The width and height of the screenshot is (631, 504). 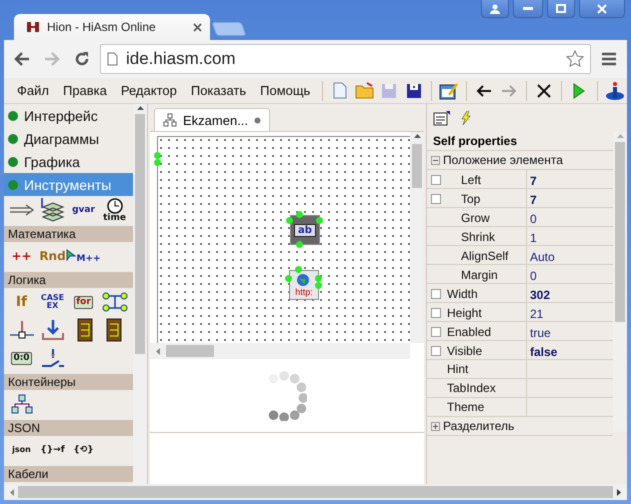 What do you see at coordinates (68, 234) in the screenshot?
I see `section-header: Математика` at bounding box center [68, 234].